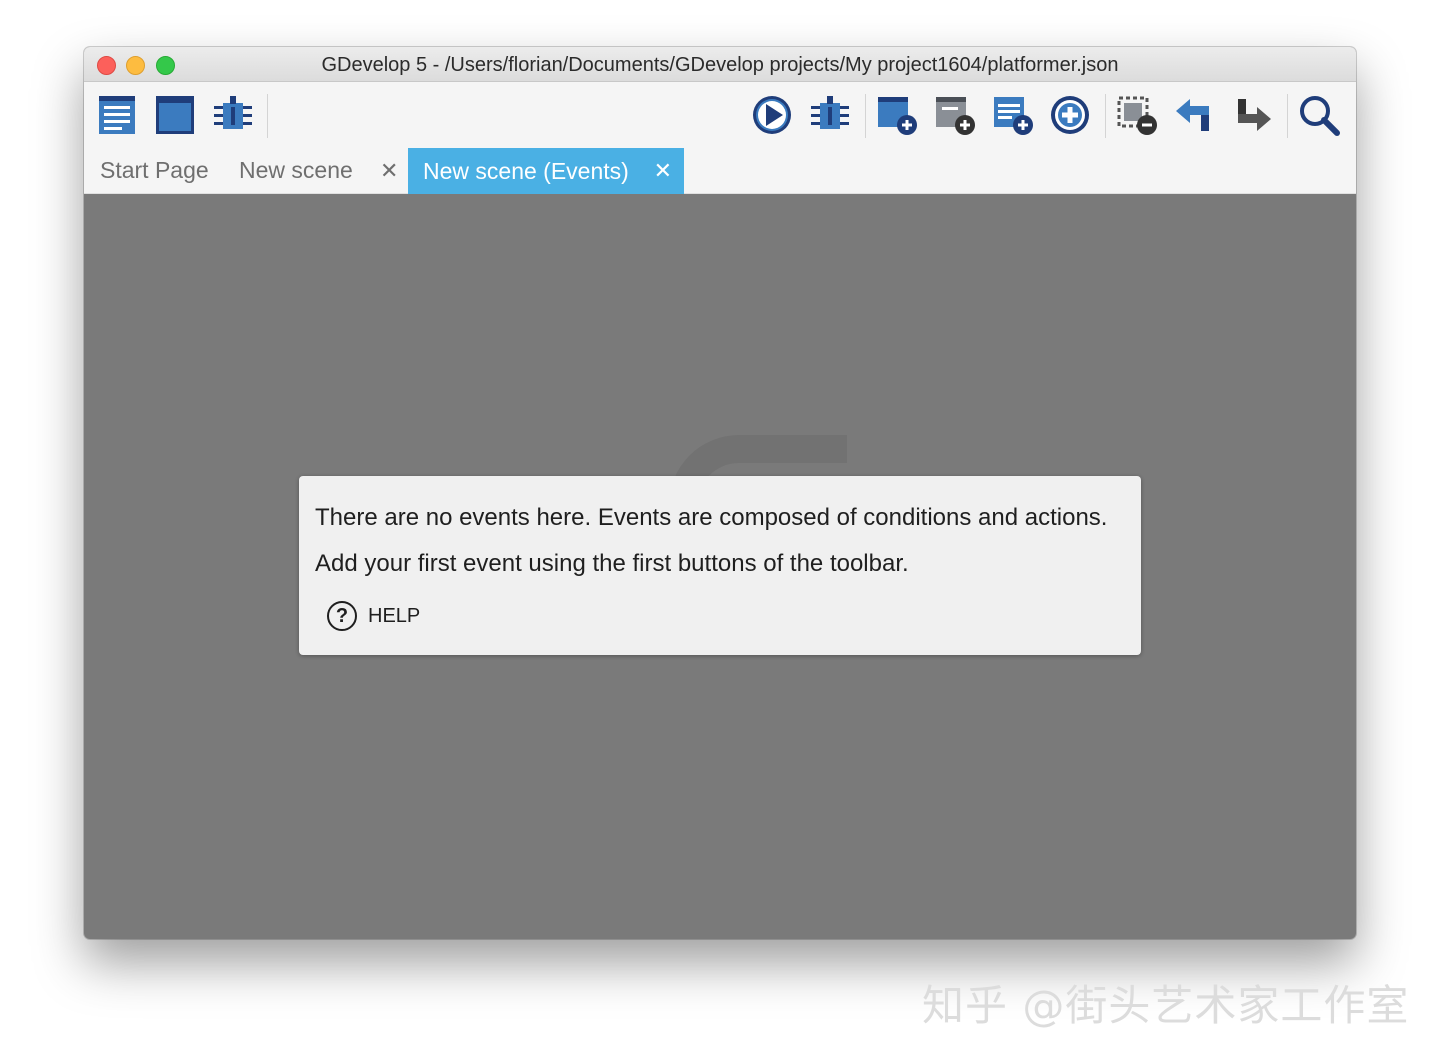  Describe the element at coordinates (1166, 1005) in the screenshot. I see `site-watermark: 知乎 @街头艺术家工作室` at that location.